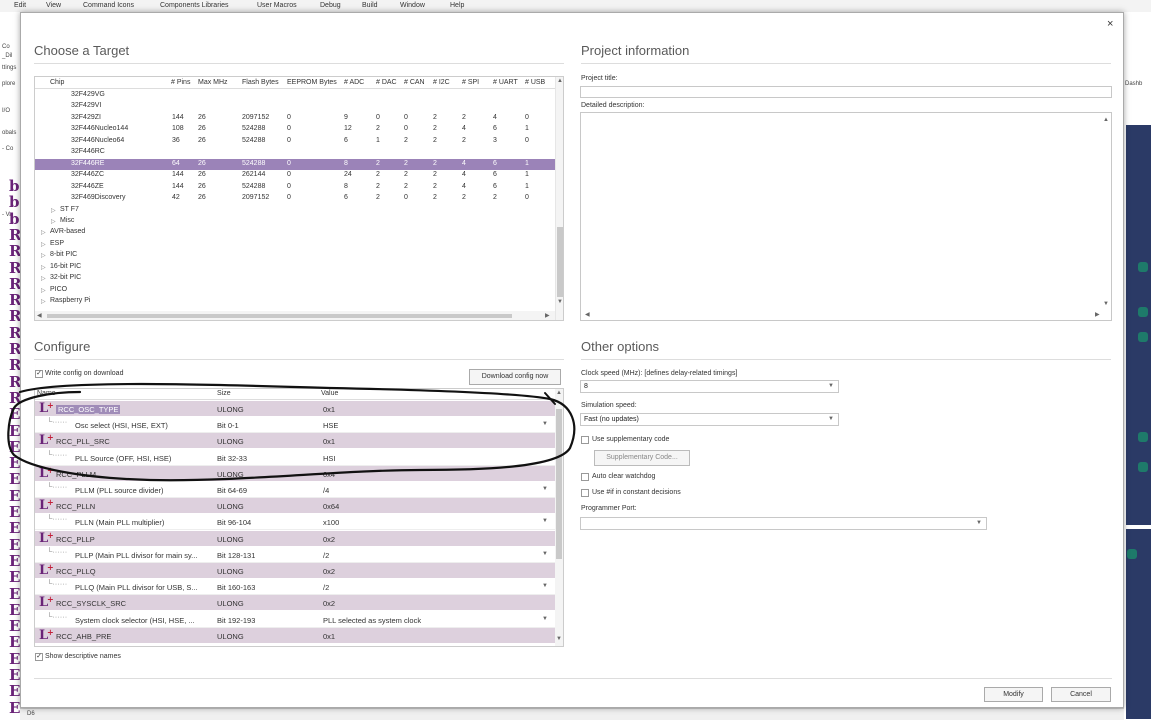  I want to click on column-header: # CAN, so click(414, 82).